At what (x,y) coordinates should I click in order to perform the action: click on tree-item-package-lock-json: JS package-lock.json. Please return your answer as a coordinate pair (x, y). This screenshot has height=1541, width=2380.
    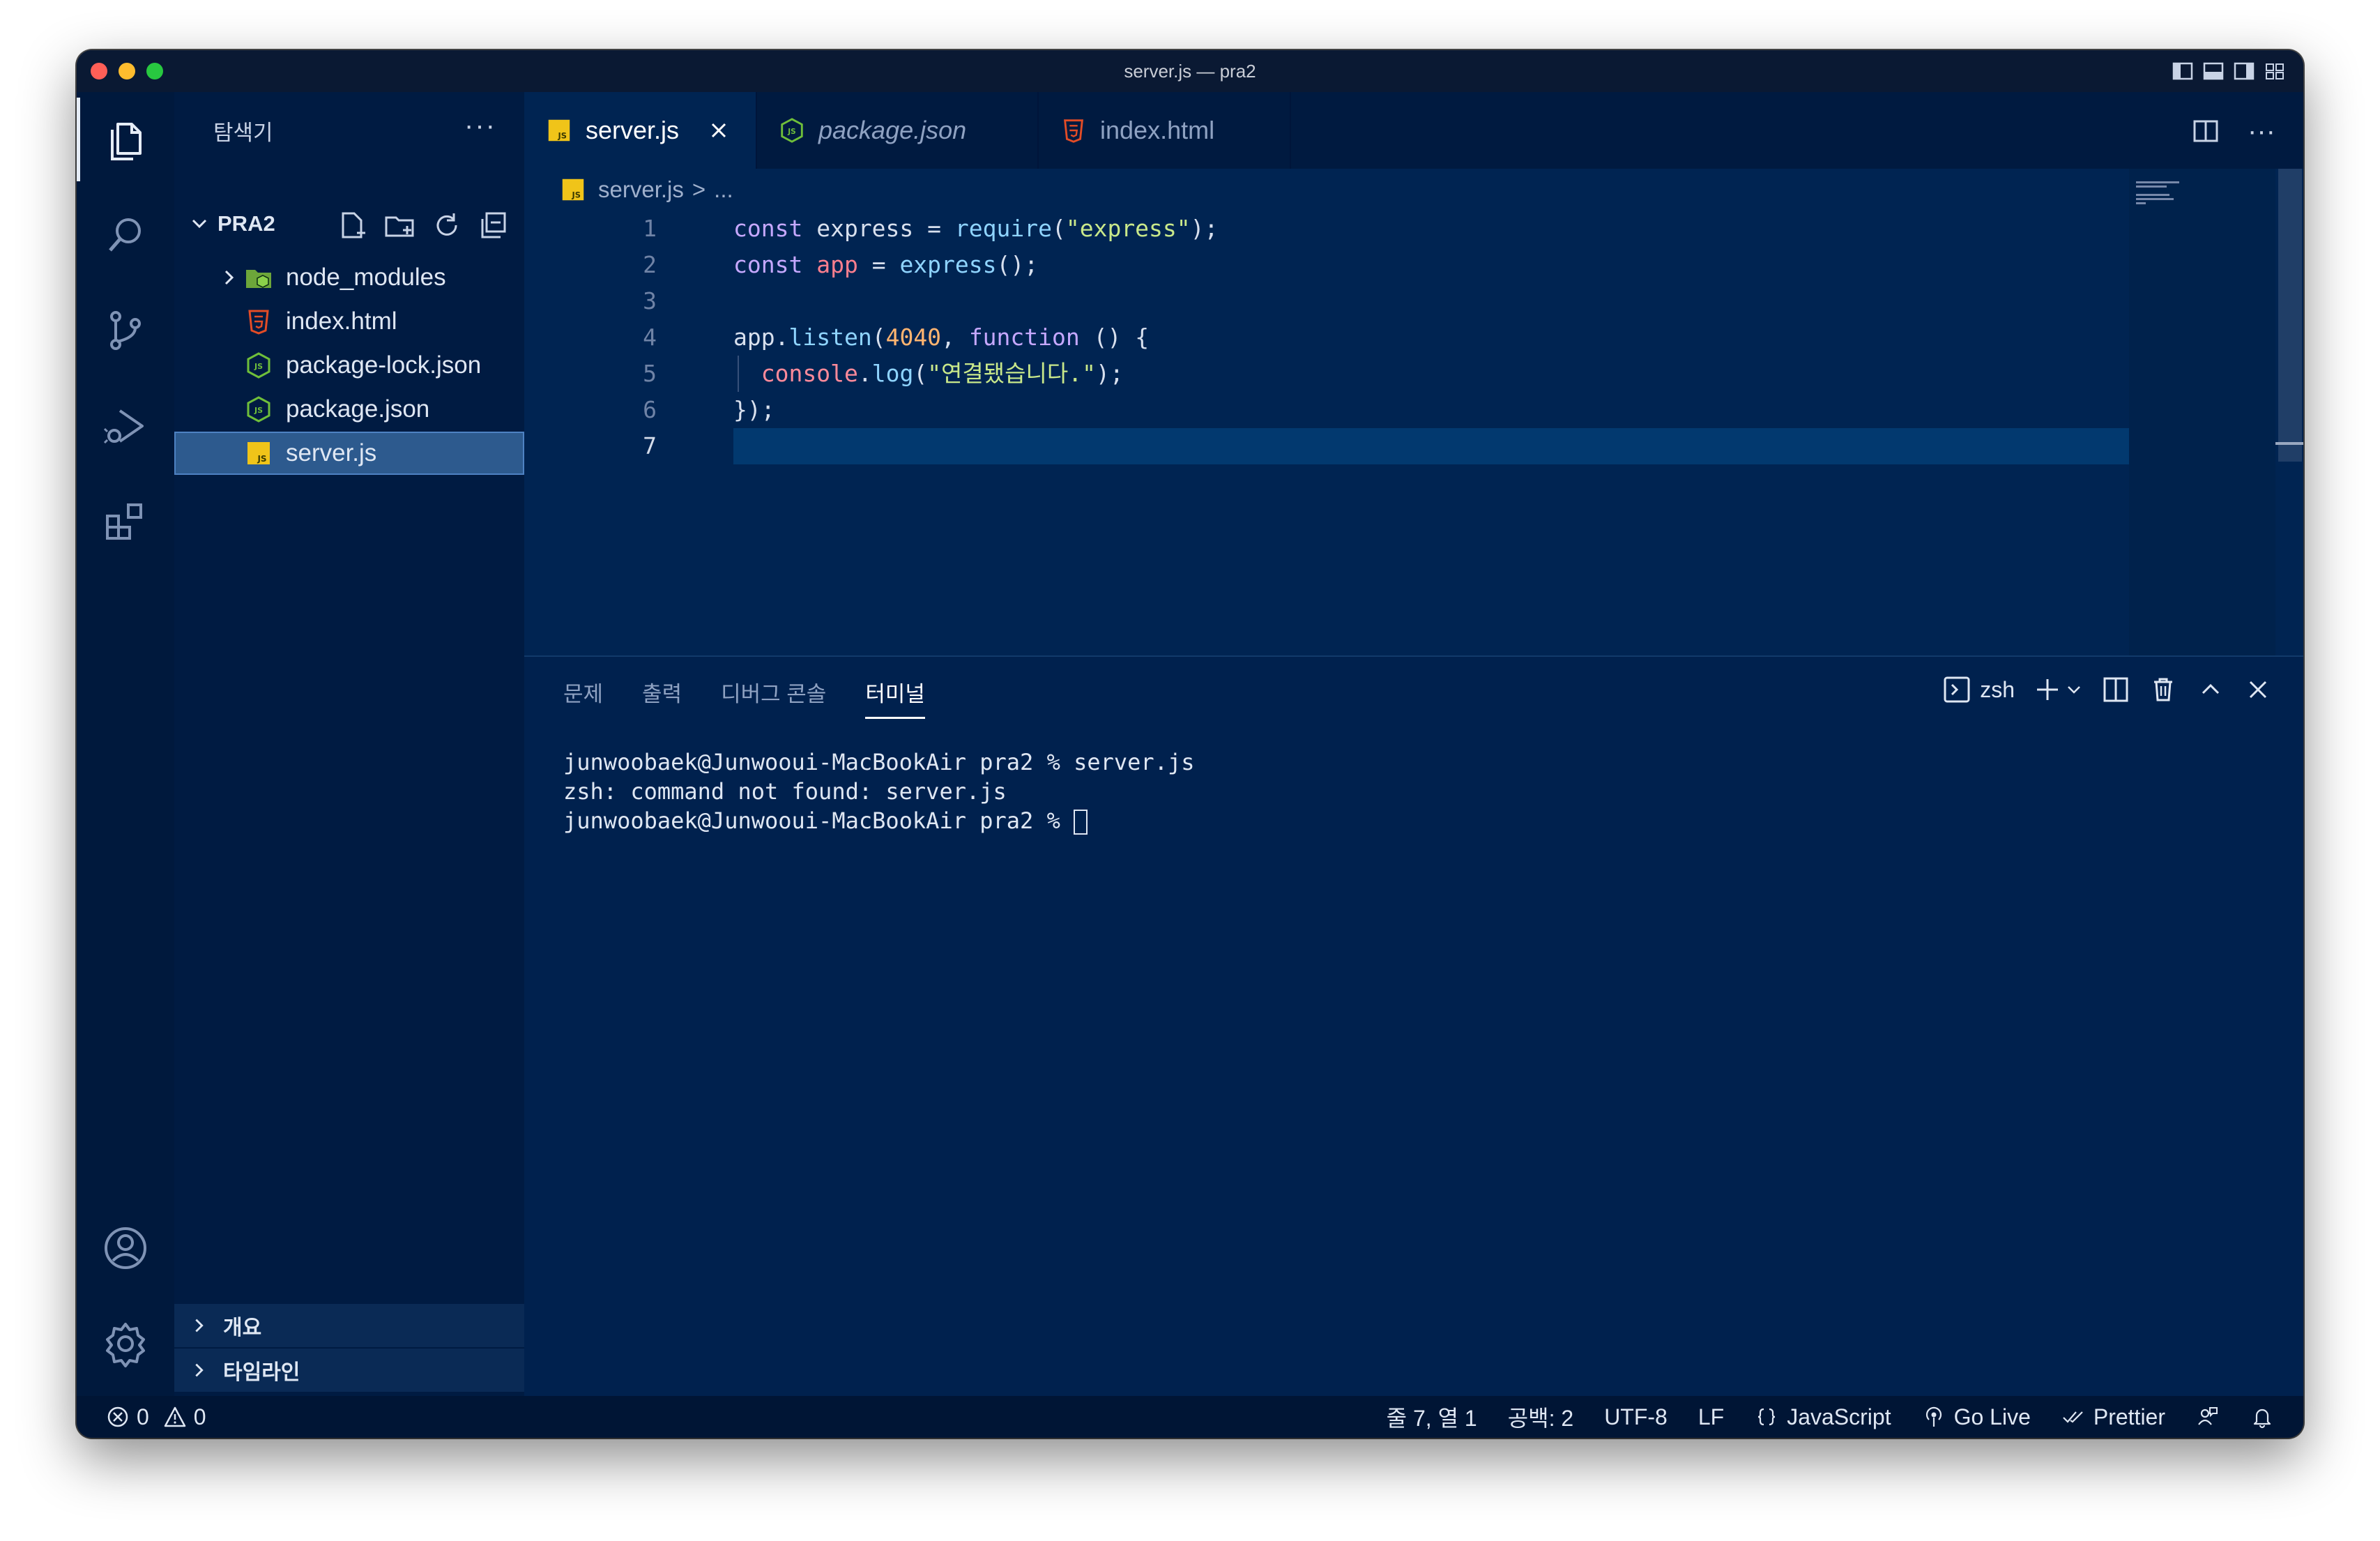
    Looking at the image, I should click on (349, 365).